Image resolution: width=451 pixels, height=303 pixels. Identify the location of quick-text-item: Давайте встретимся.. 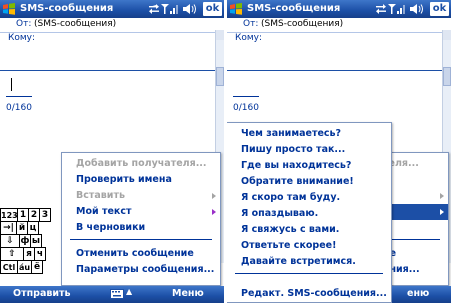
(309, 262).